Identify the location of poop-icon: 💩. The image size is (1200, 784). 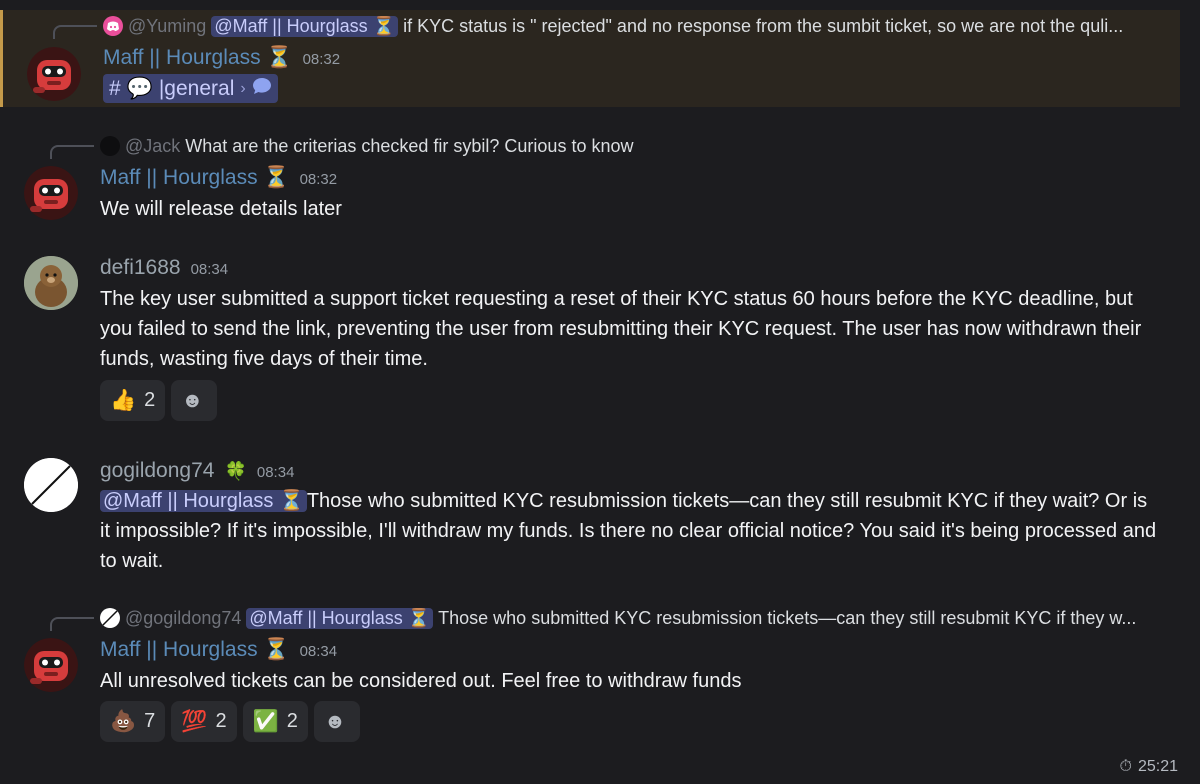
(123, 721).